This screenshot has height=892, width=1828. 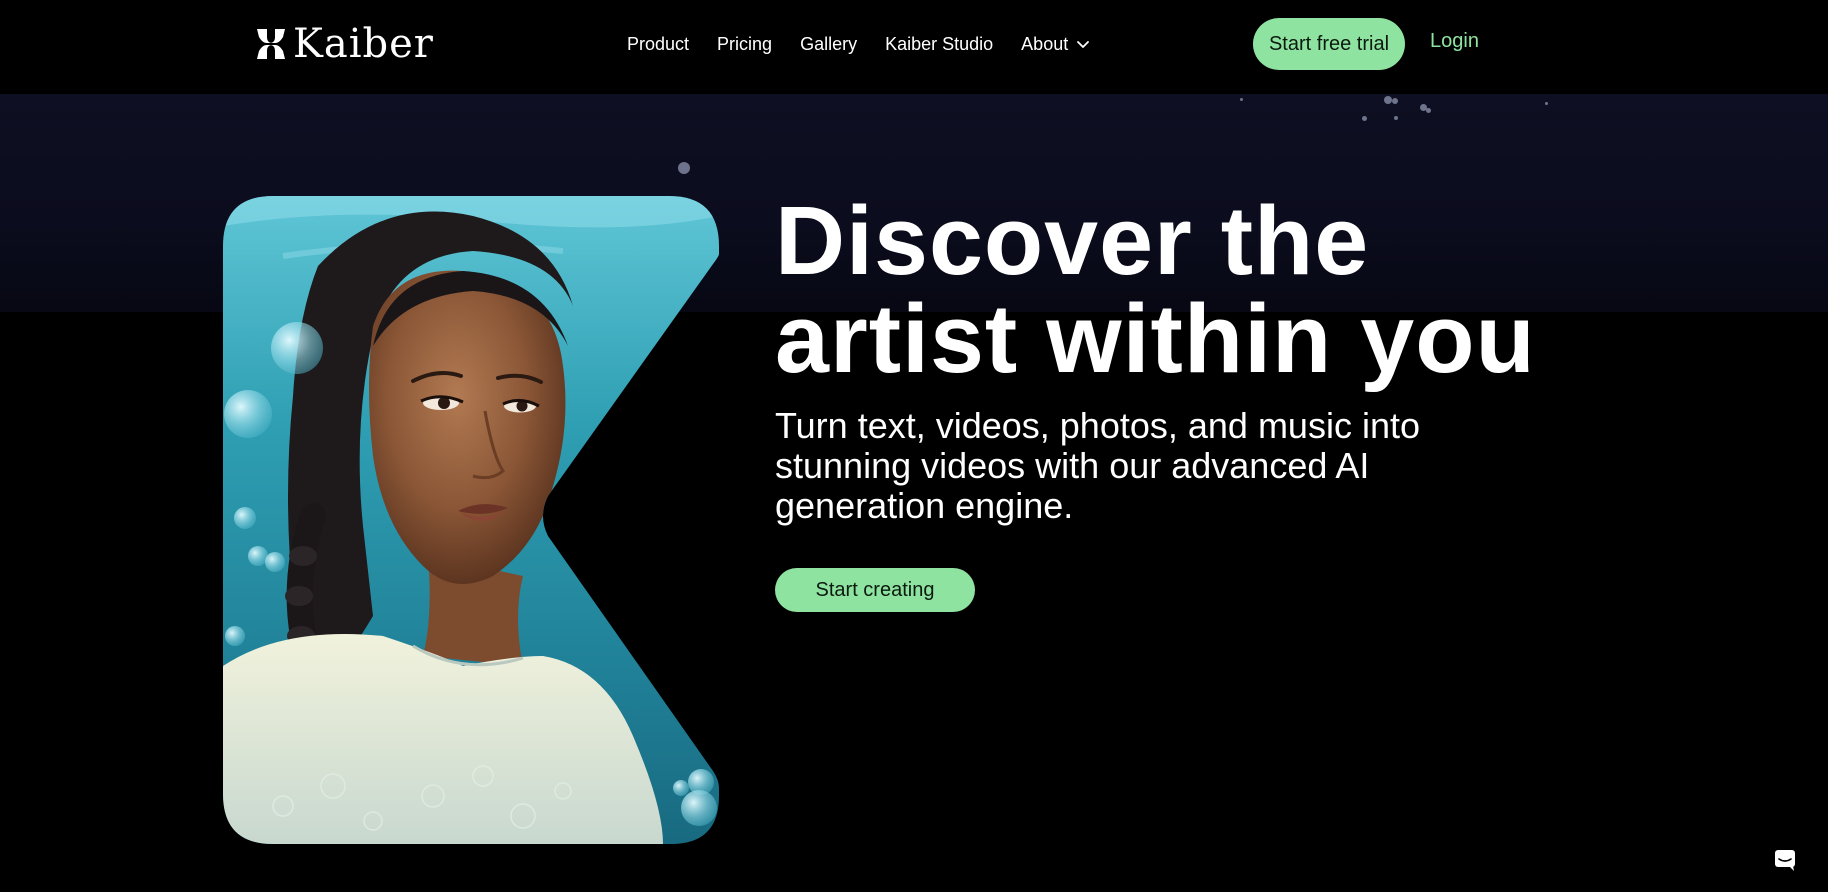 I want to click on nav-dropdown-about: About, so click(x=1055, y=44).